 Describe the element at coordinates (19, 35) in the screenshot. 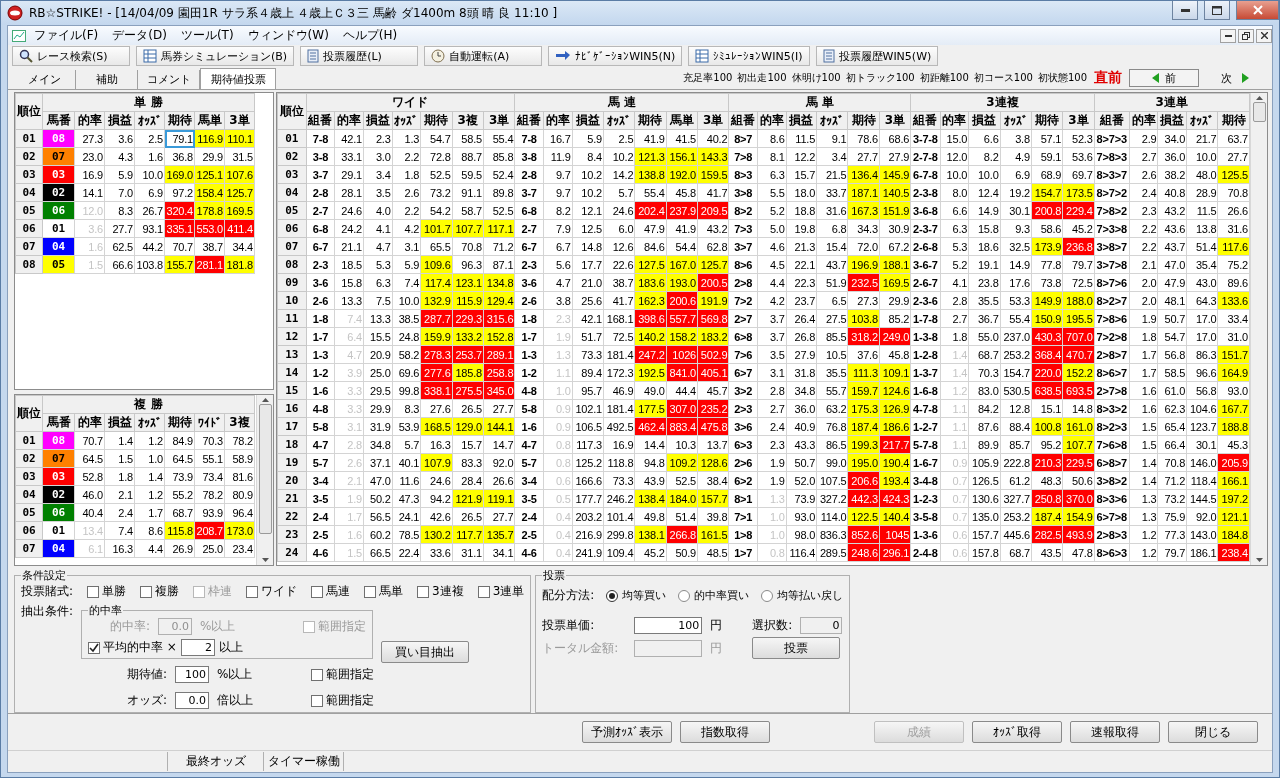

I see `chart-icon` at that location.